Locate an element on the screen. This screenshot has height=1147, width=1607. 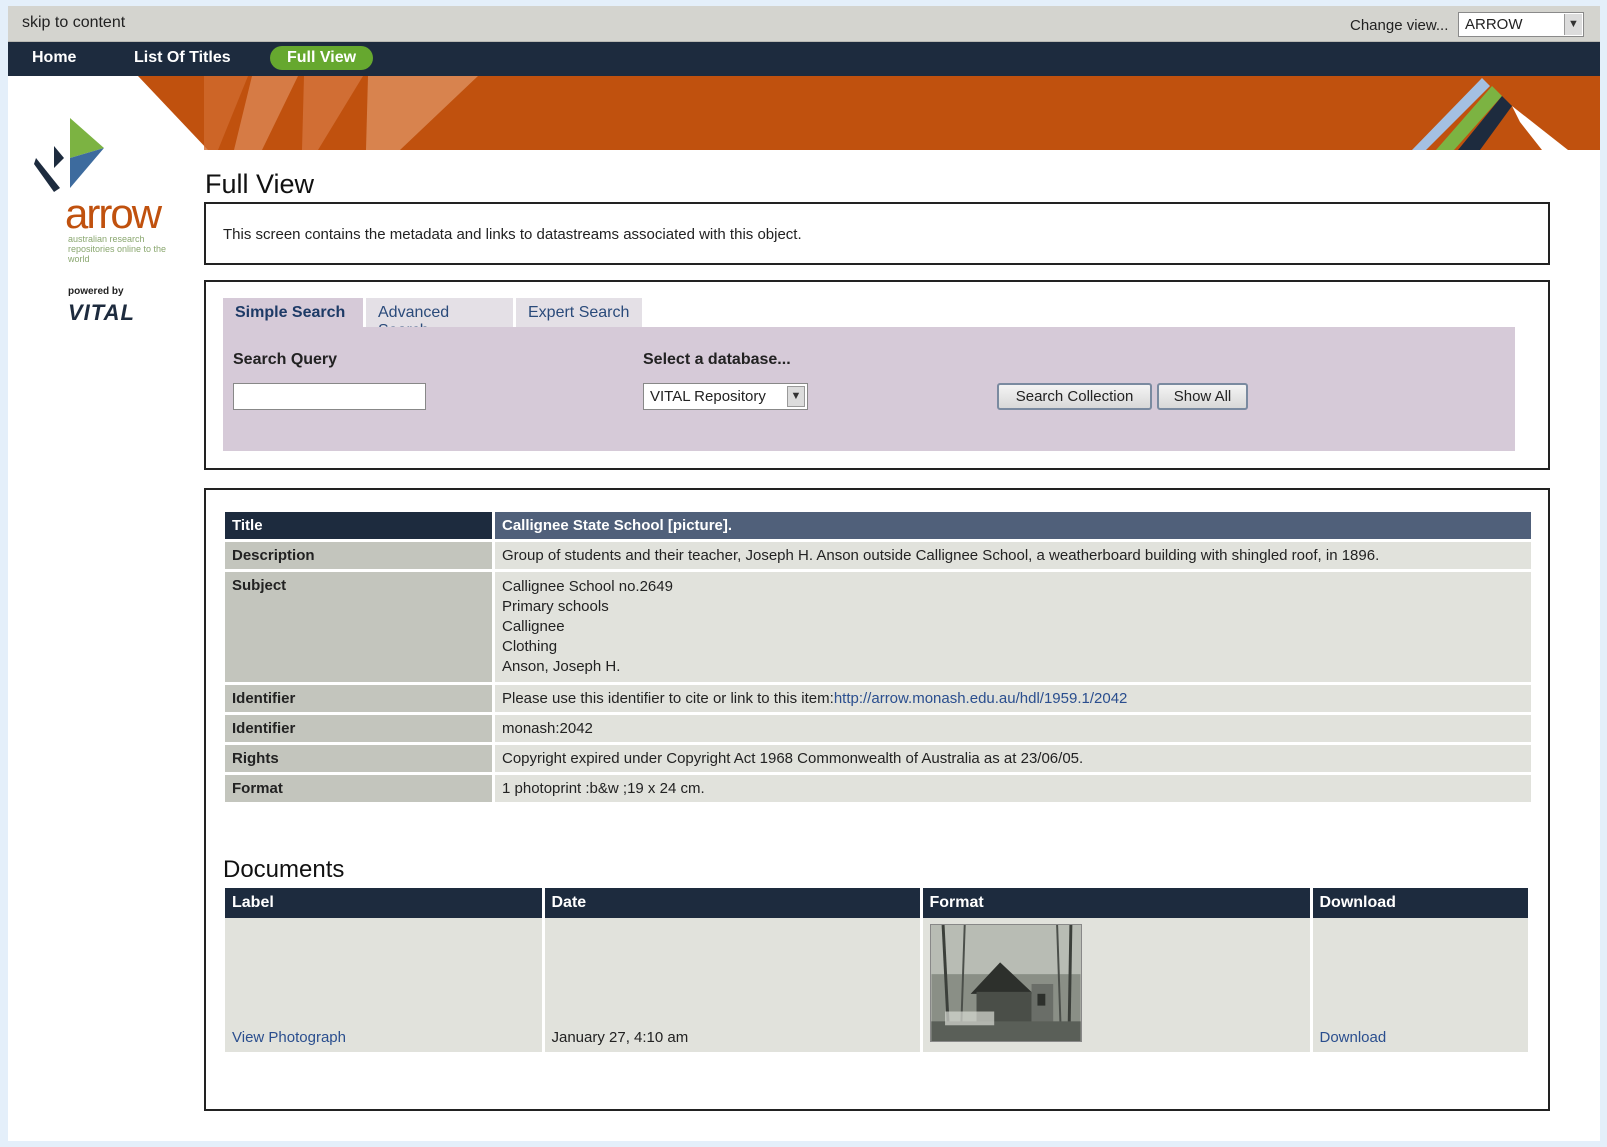
database-select-value: VITAL Repository is located at coordinates (708, 396).